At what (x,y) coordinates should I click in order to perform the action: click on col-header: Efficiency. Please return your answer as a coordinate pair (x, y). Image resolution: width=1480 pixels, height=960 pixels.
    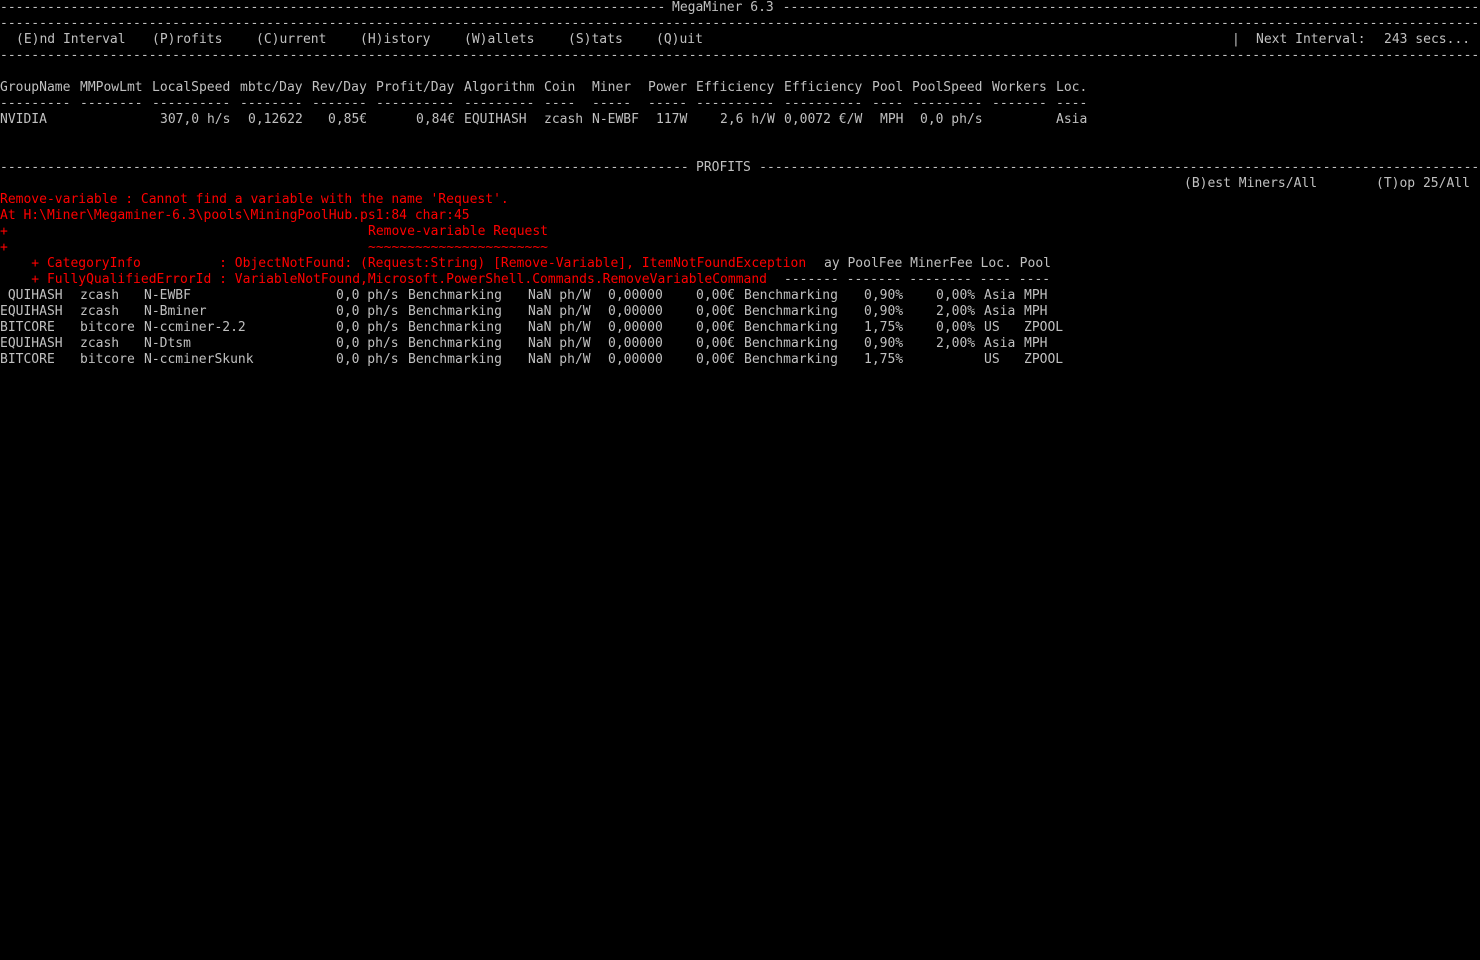
    Looking at the image, I should click on (823, 87).